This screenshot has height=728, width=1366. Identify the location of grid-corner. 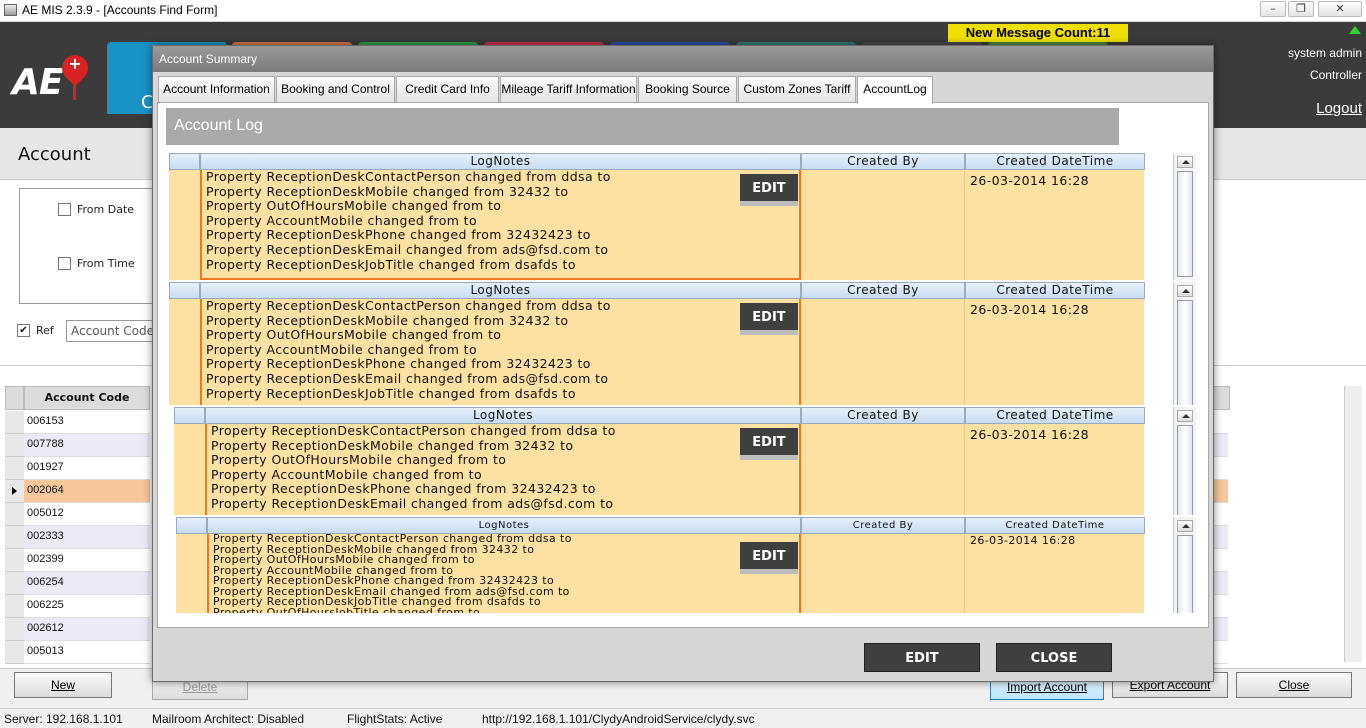
(14, 398).